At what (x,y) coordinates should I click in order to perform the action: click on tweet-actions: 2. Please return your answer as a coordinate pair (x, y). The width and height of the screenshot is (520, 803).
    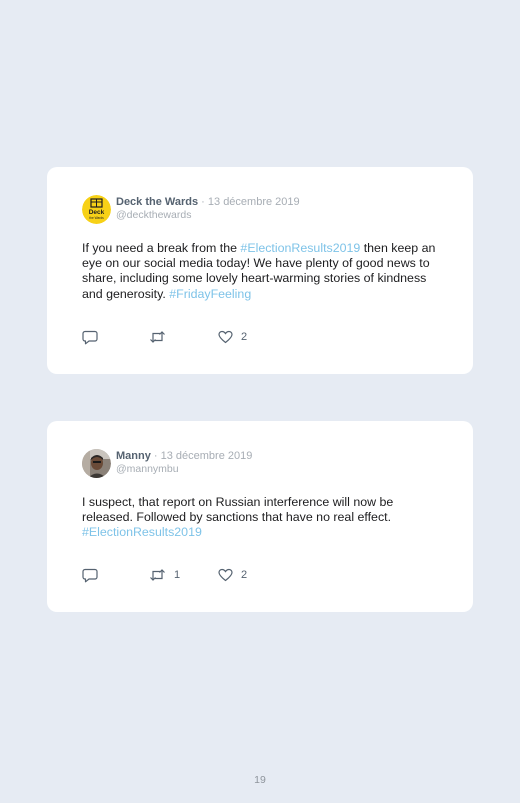
    Looking at the image, I should click on (182, 337).